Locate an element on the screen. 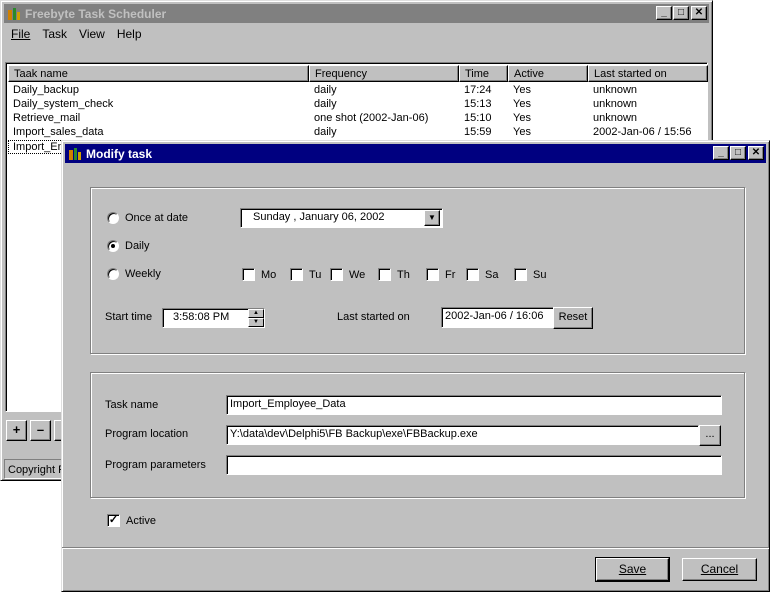 The image size is (772, 593). program-location-label: Program location is located at coordinates (147, 434).